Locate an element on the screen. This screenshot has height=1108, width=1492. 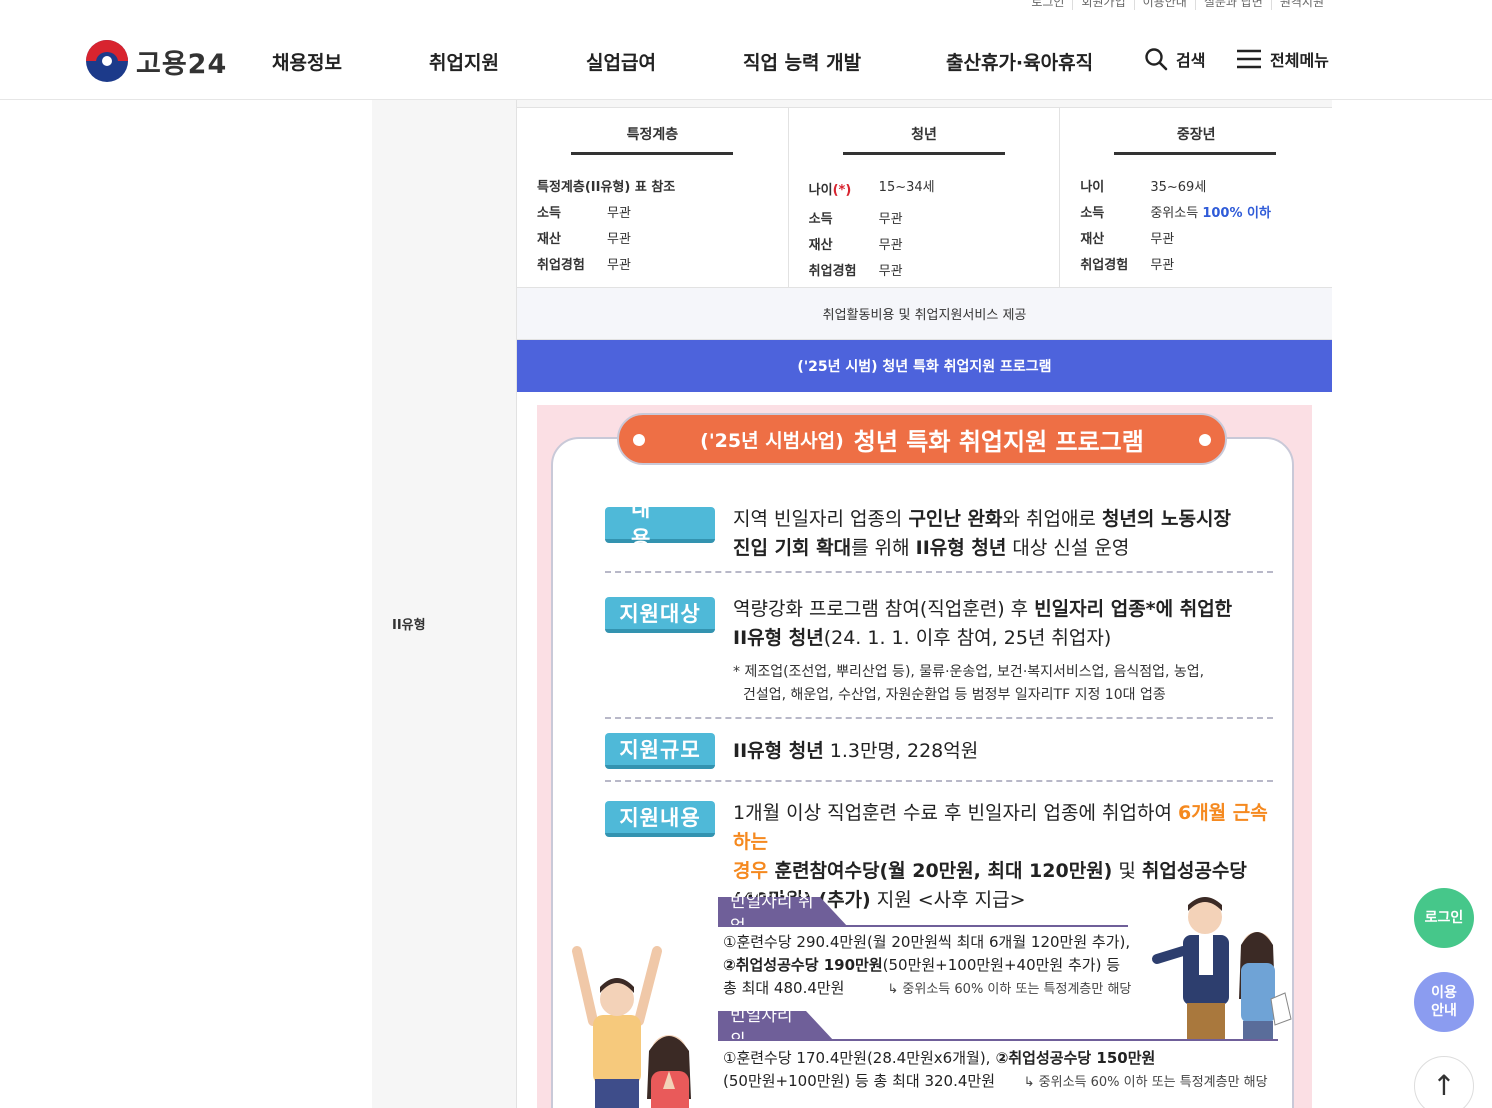
arrow-up-icon: ↑ is located at coordinates (1444, 1085).